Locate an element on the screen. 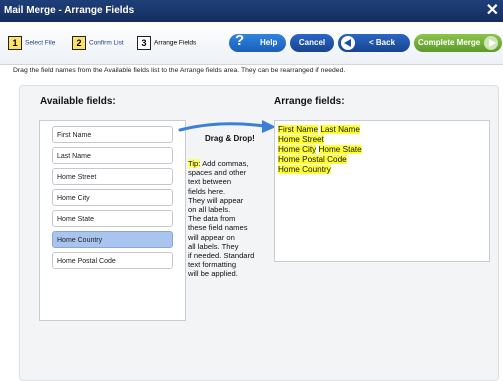 This screenshot has width=503, height=381. step-number: 3 is located at coordinates (144, 43).